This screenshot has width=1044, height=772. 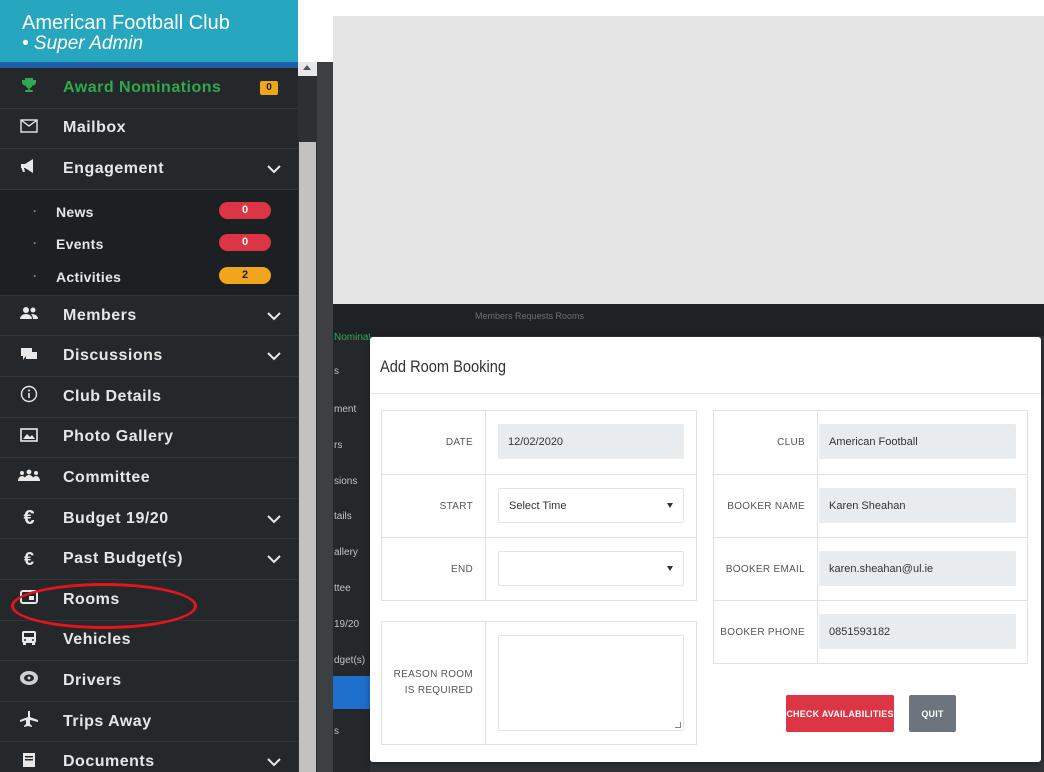 I want to click on sidebar-item-label: Drivers, so click(x=92, y=680).